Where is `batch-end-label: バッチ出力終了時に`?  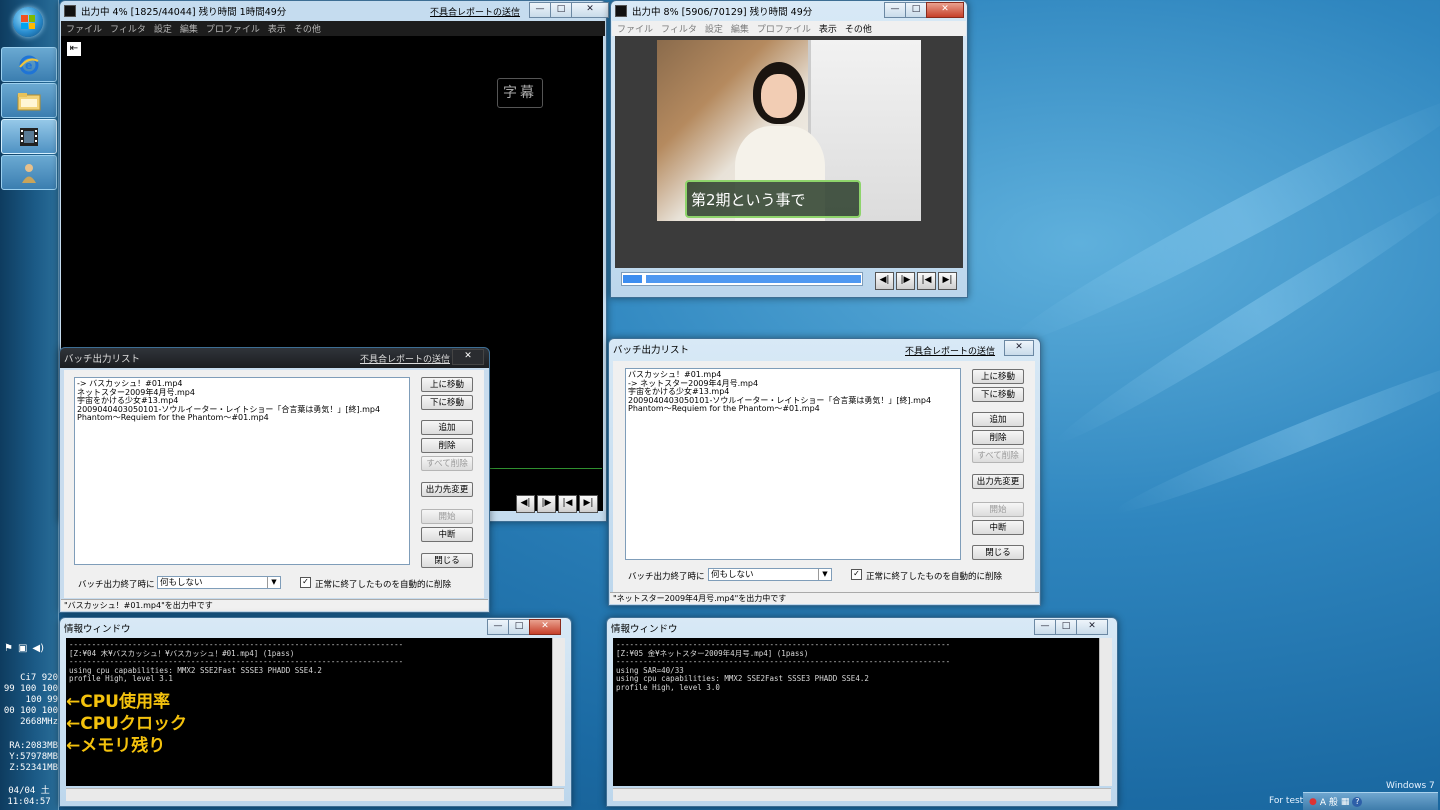 batch-end-label: バッチ出力終了時に is located at coordinates (116, 585).